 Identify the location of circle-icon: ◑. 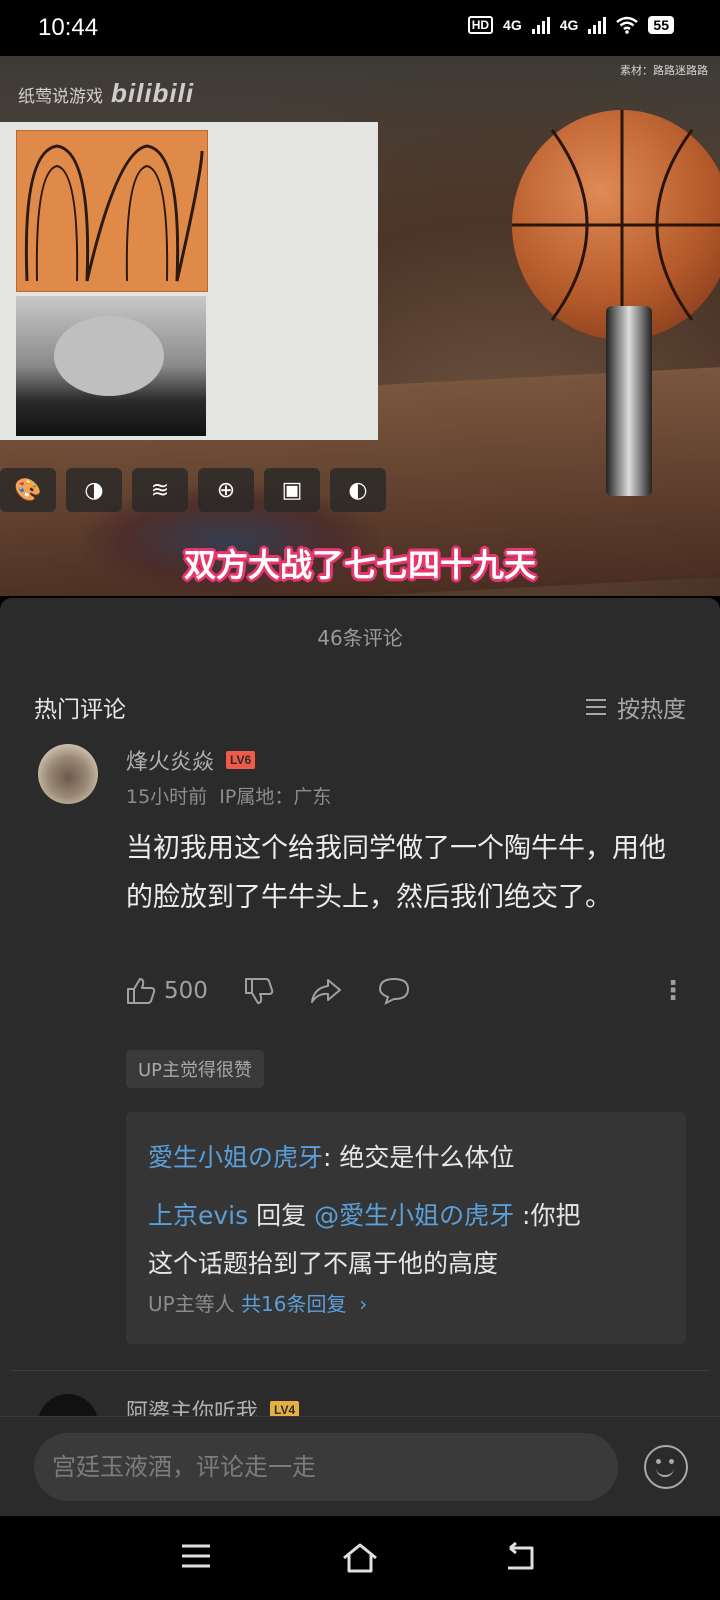
(94, 490).